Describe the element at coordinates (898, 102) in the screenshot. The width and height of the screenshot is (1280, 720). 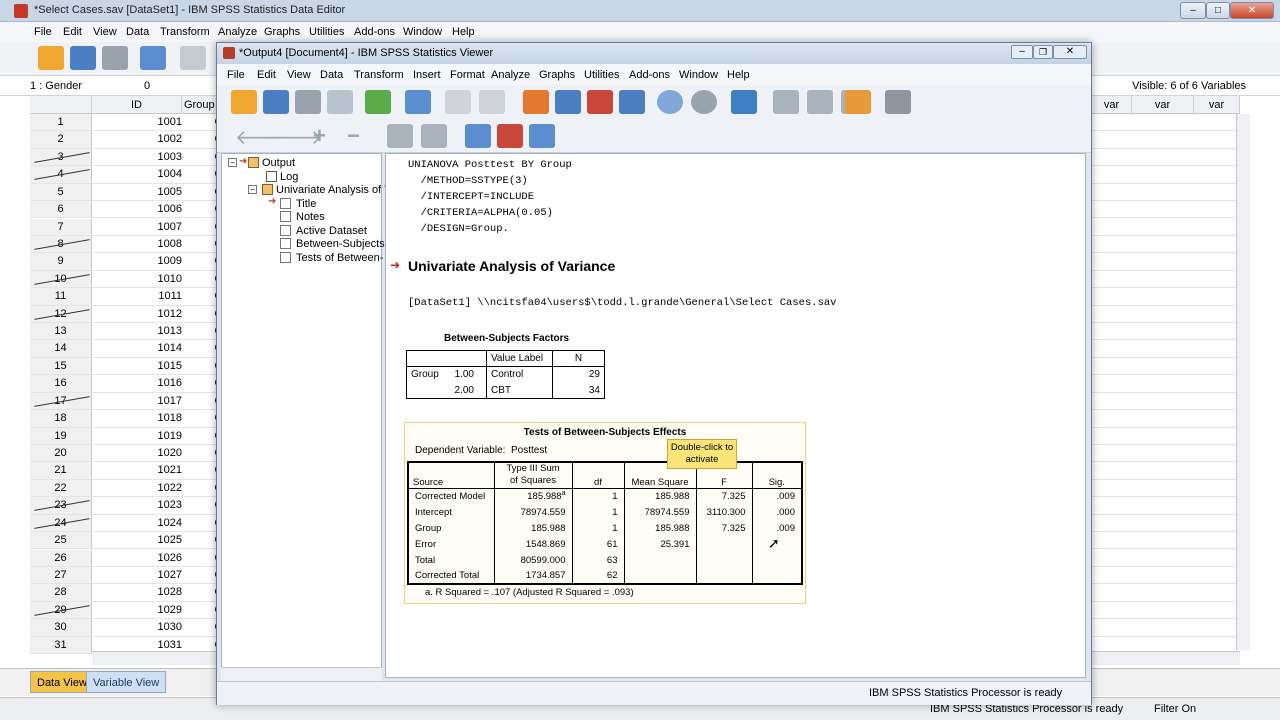
I see `show-hide-icon` at that location.